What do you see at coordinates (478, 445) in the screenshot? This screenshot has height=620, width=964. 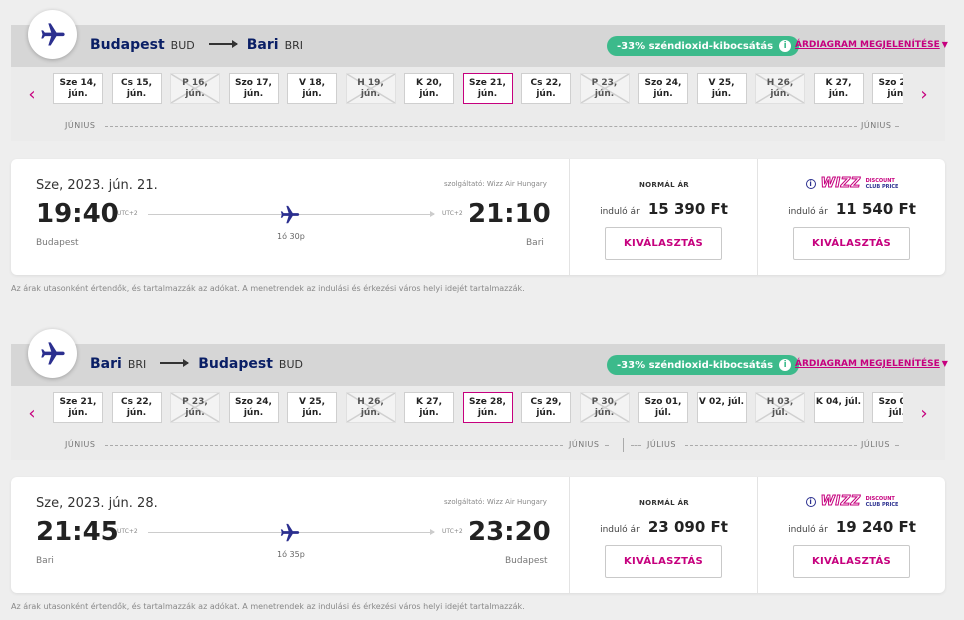 I see `month-indicator: JÚNIUS JÚNIUS JÚLIUS JÚLIUS` at bounding box center [478, 445].